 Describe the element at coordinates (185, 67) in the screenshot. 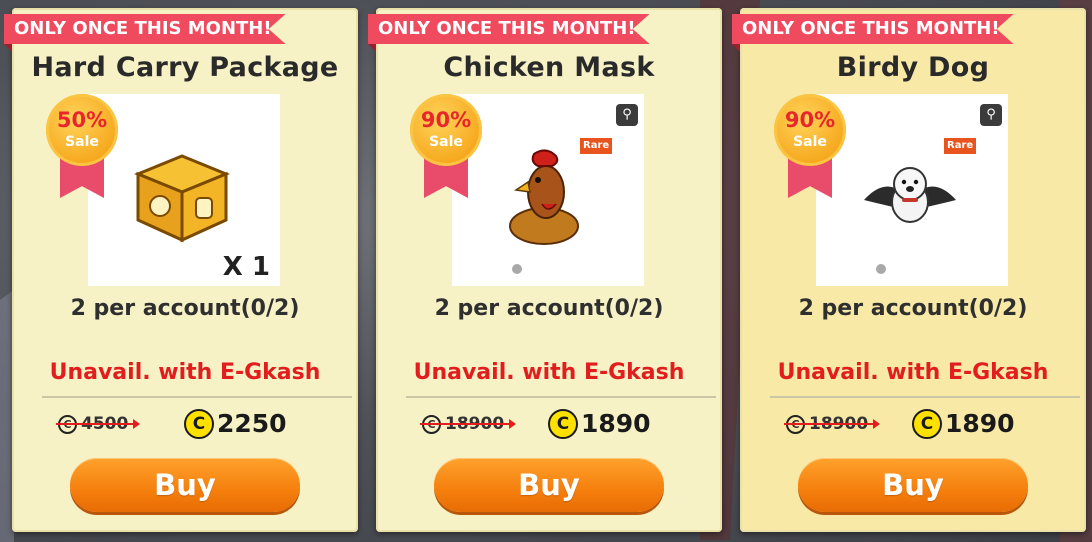

I see `product-title: Hard Carry Package` at that location.